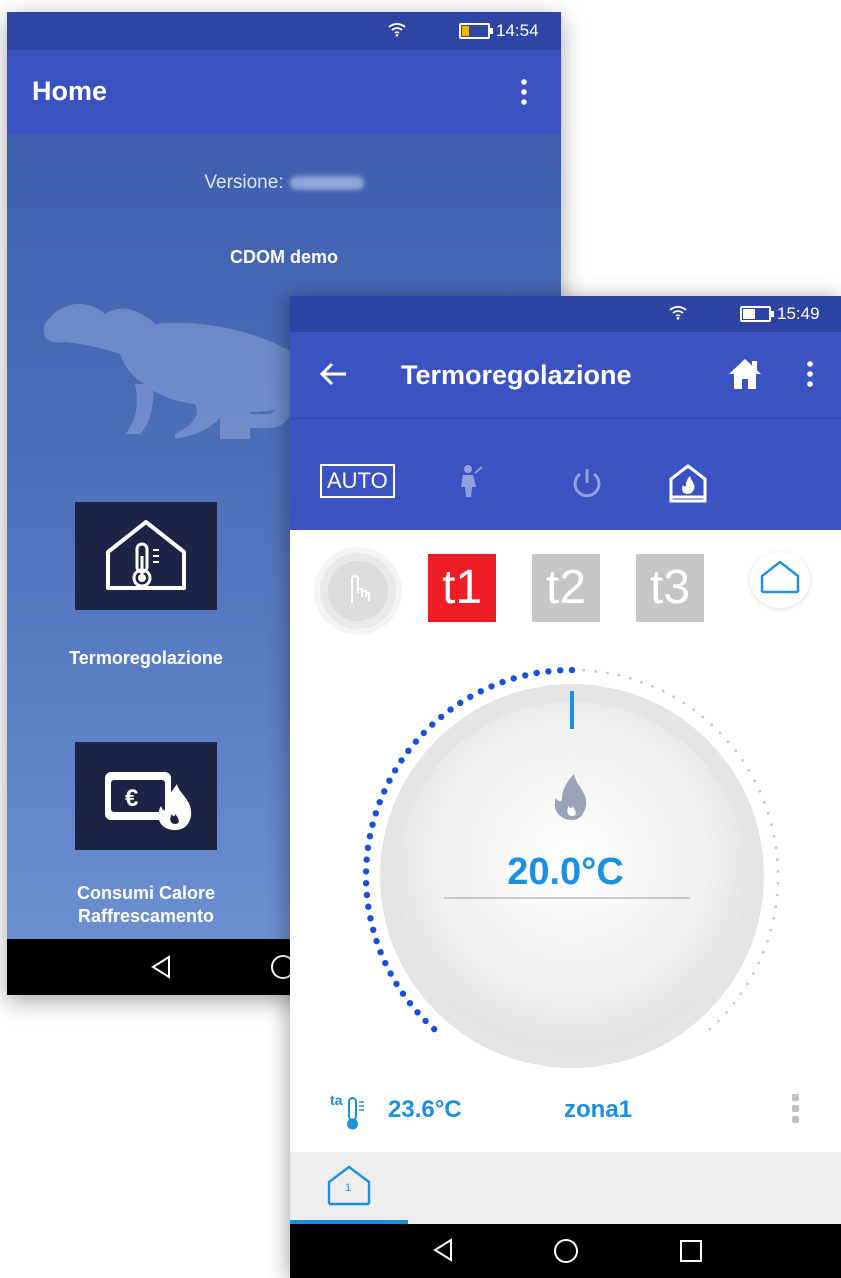 The height and width of the screenshot is (1278, 841). What do you see at coordinates (798, 313) in the screenshot?
I see `status-time: 15:49` at bounding box center [798, 313].